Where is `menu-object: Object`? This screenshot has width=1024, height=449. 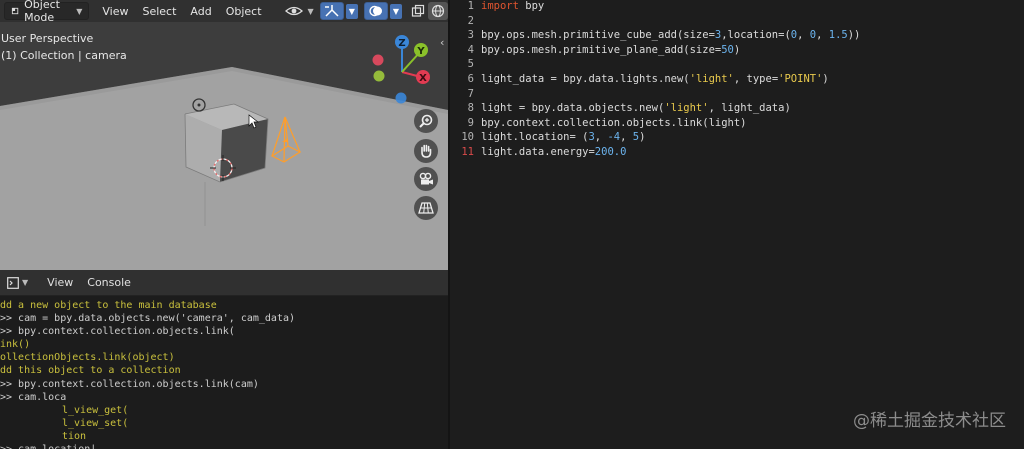
menu-object: Object is located at coordinates (244, 11).